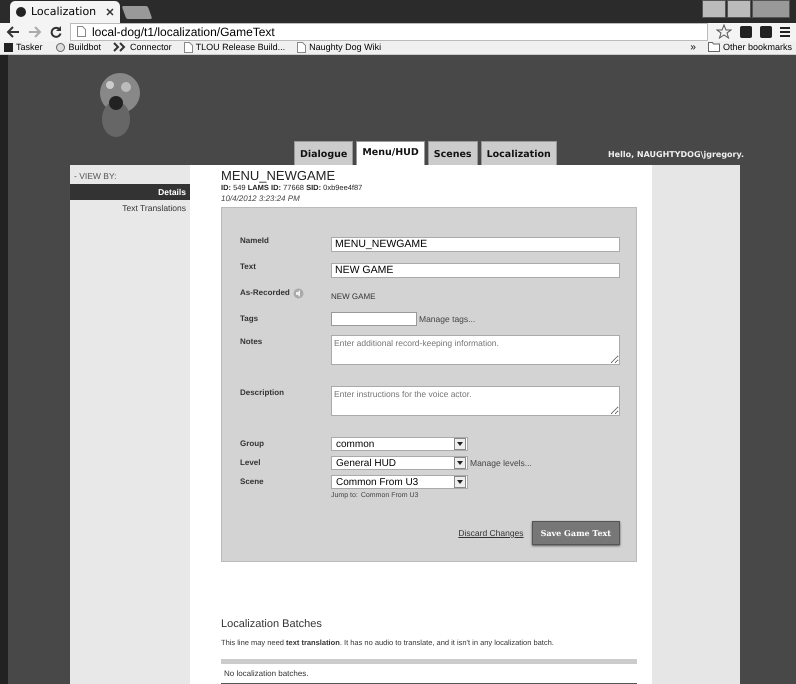 The width and height of the screenshot is (796, 684). What do you see at coordinates (120, 47) in the screenshot?
I see `double-chevron-icon` at bounding box center [120, 47].